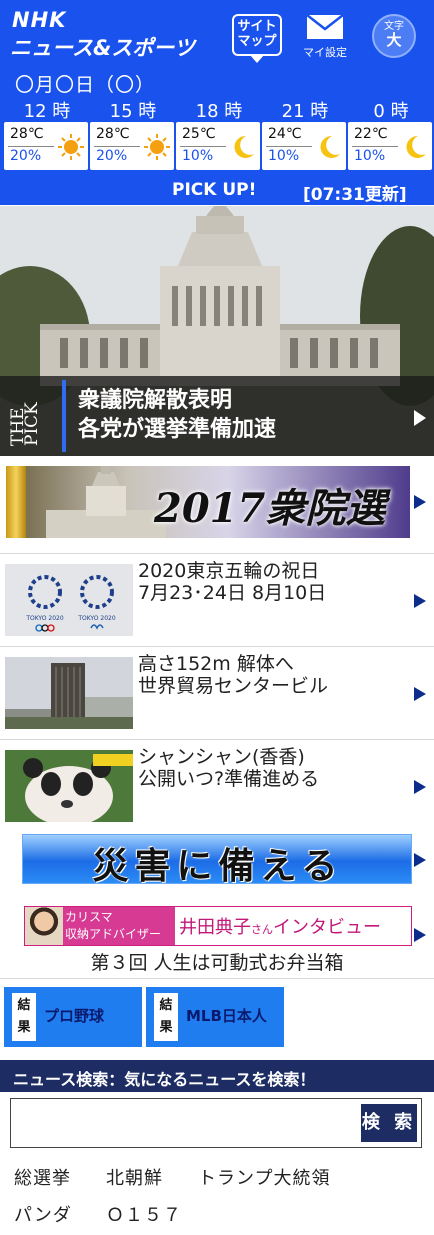  I want to click on interview-banner: カリスマ 収納アドバイザー 井田典子さんインタビュー, so click(218, 926).